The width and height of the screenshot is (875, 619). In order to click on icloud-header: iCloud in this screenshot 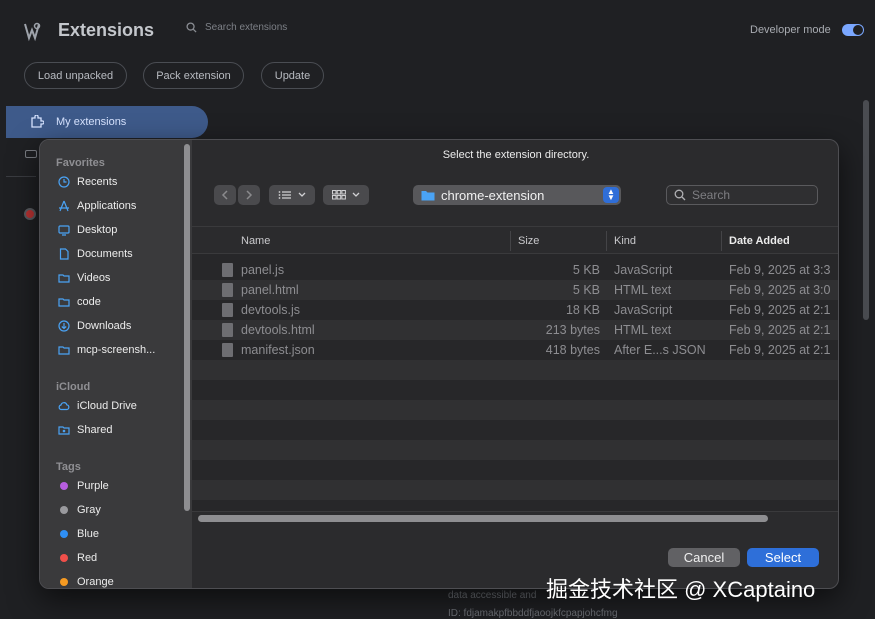, I will do `click(73, 387)`.